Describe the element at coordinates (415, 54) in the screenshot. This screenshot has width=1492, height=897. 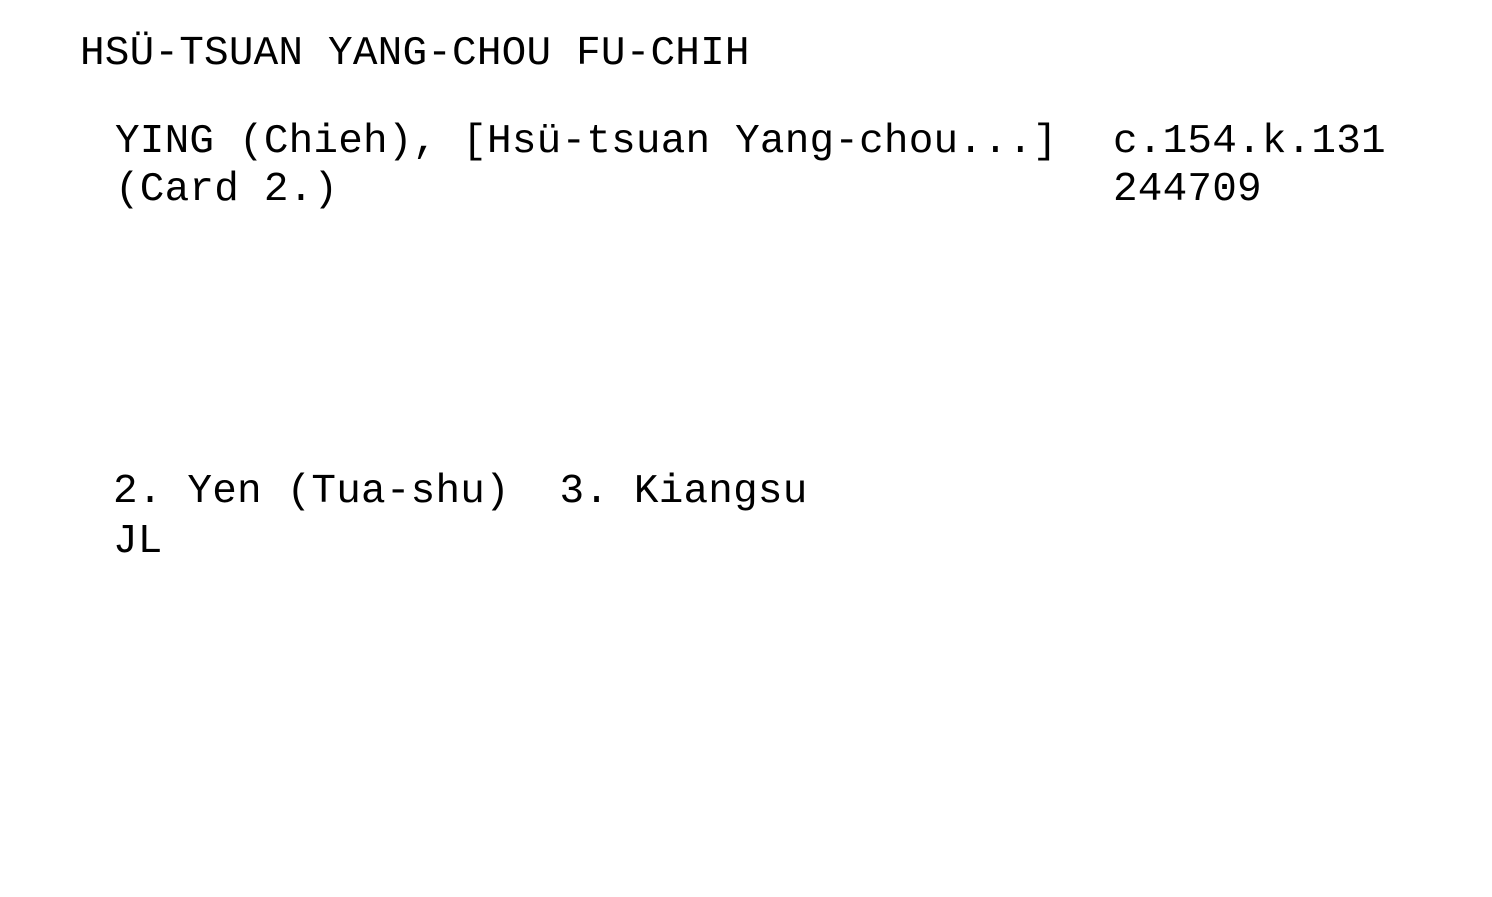
I see `card-heading: HSÜ-TSUAN YANG-CHOU FU-CHIH` at that location.